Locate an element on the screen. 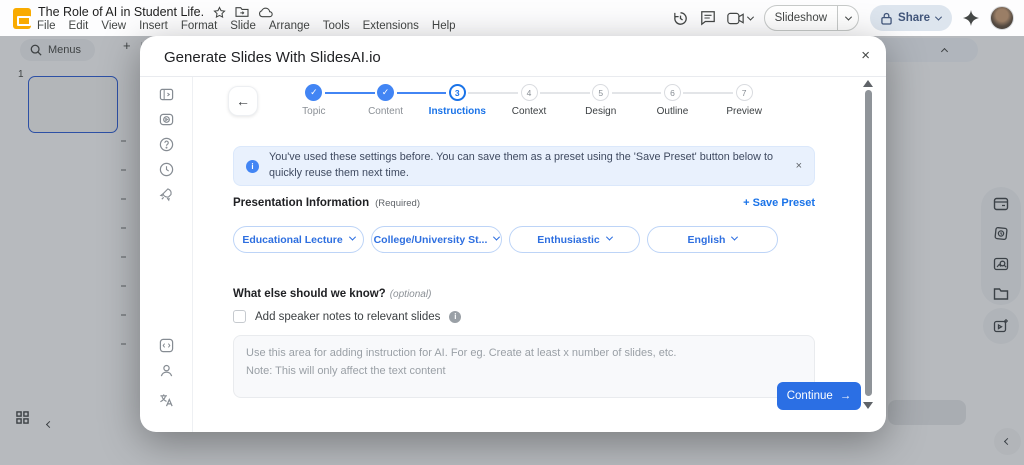 This screenshot has height=465, width=1024. step-design: 5 Design is located at coordinates (588, 100).